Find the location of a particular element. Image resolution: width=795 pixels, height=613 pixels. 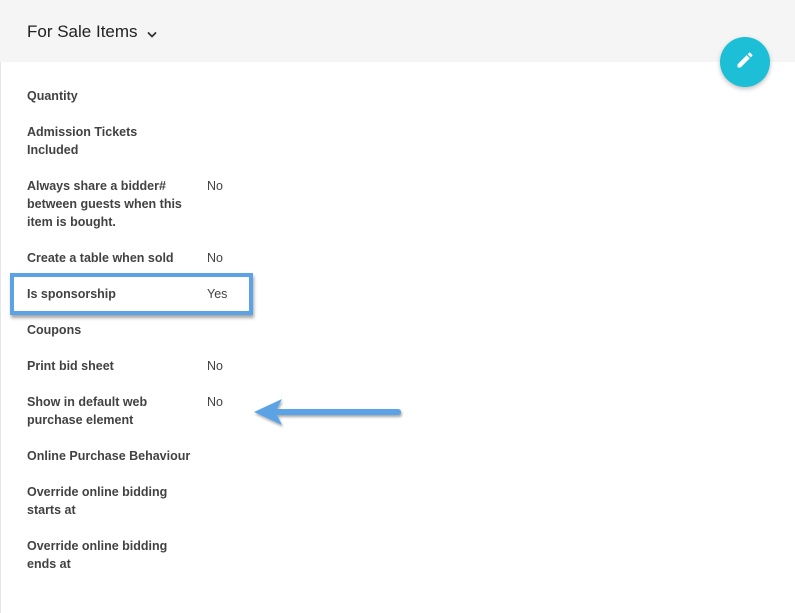

field-label: Override online bidding ends at is located at coordinates (97, 555).